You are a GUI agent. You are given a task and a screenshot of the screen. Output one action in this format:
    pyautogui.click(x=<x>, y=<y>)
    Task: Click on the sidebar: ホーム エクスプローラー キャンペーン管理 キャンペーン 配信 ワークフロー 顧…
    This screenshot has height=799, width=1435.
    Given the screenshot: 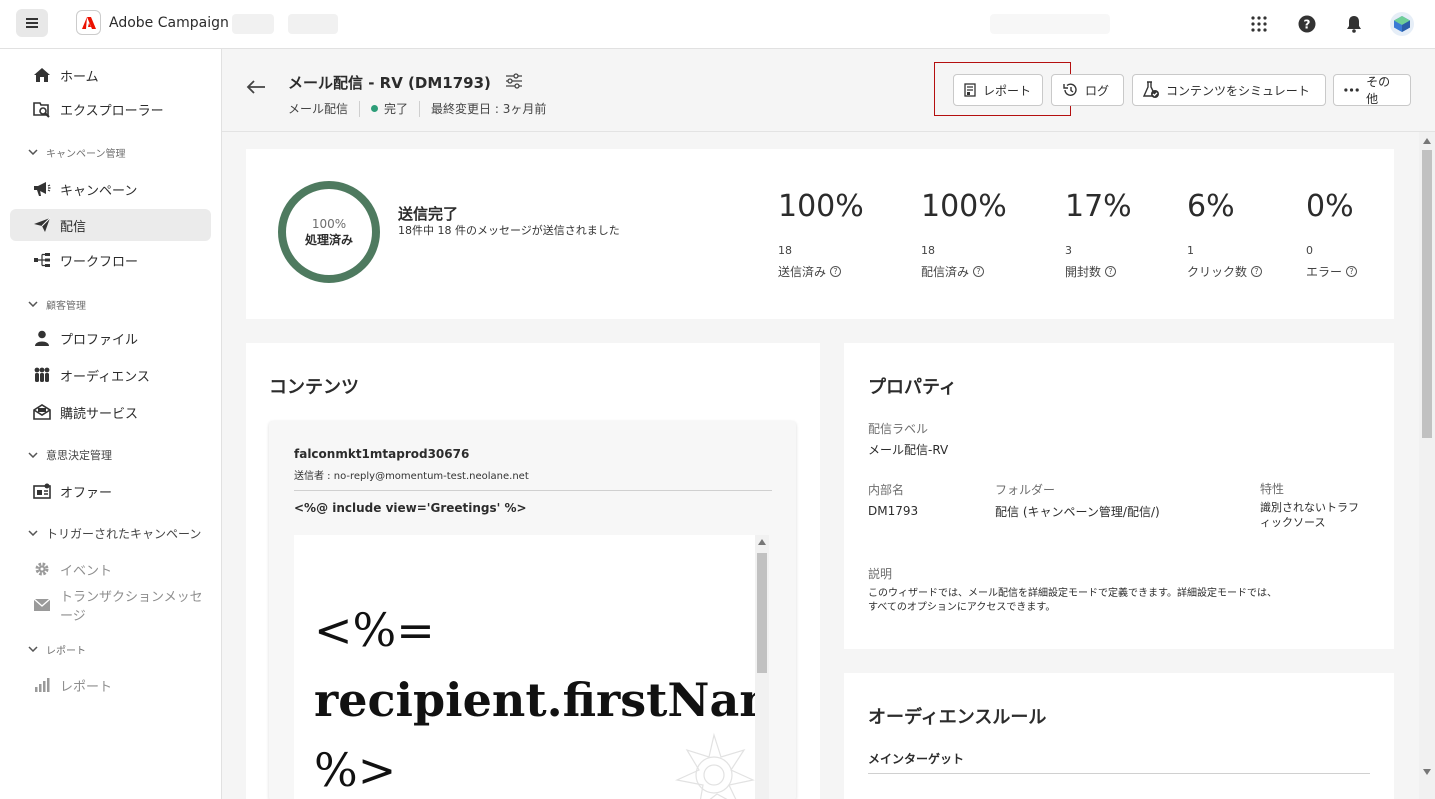 What is the action you would take?
    pyautogui.click(x=111, y=424)
    